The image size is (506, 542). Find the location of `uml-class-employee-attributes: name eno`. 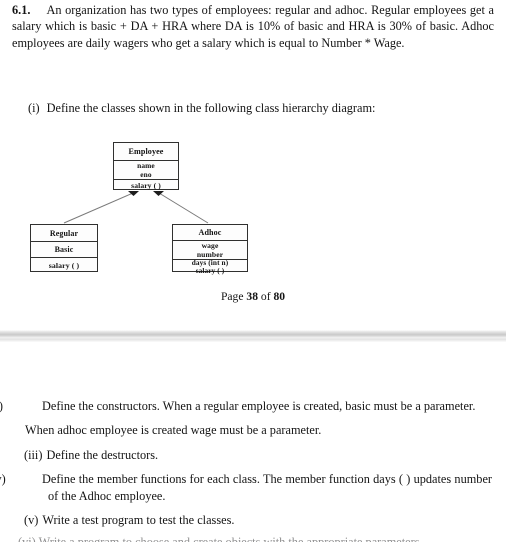

uml-class-employee-attributes: name eno is located at coordinates (146, 169).